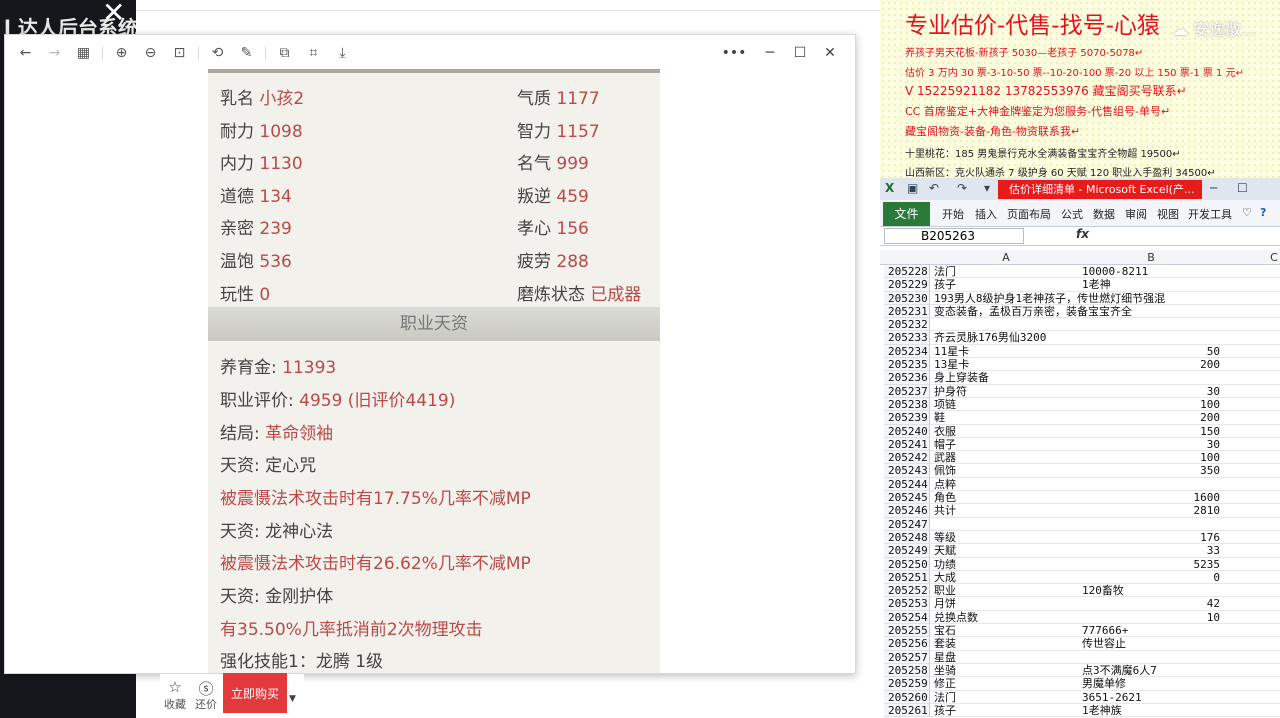 This screenshot has width=1280, height=718. Describe the element at coordinates (179, 53) in the screenshot. I see `fit-width-icon: ⊡` at that location.